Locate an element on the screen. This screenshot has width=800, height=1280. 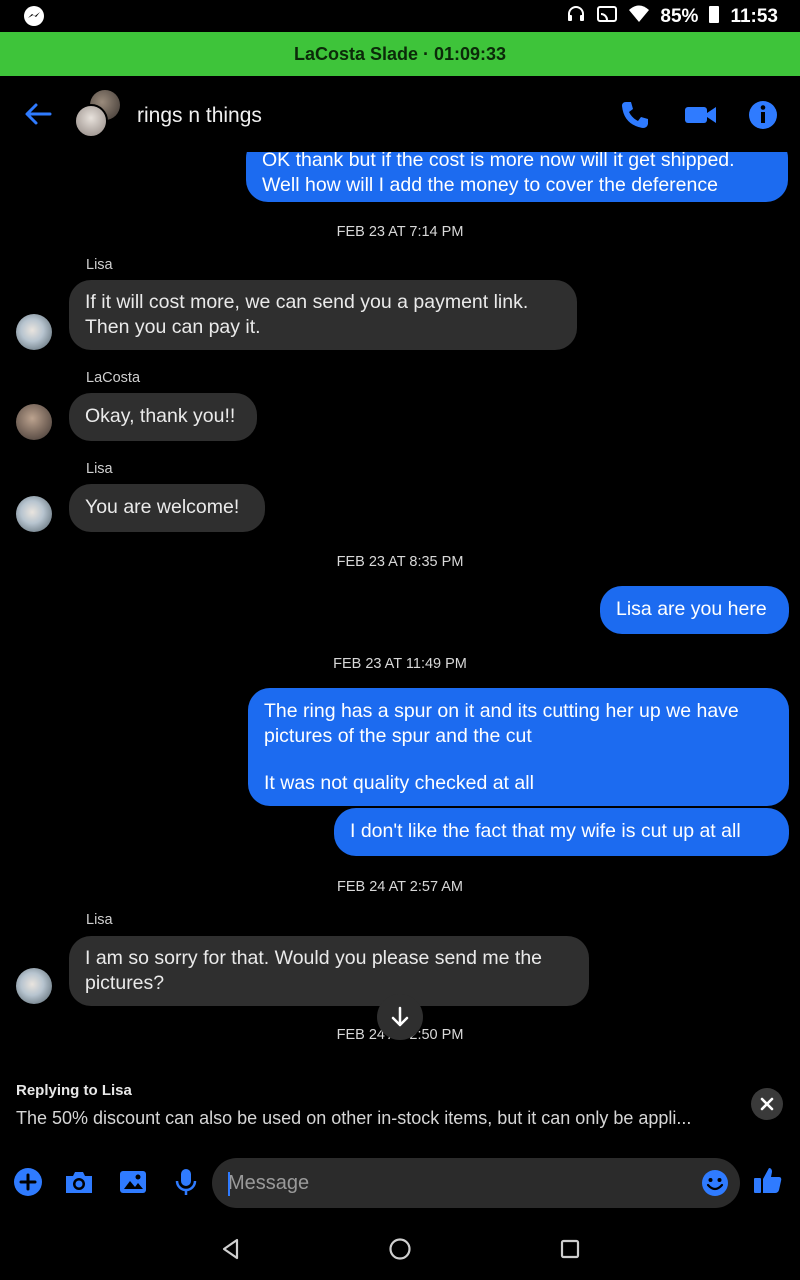
message-text: Lisa are you here is located at coordinates (691, 609).